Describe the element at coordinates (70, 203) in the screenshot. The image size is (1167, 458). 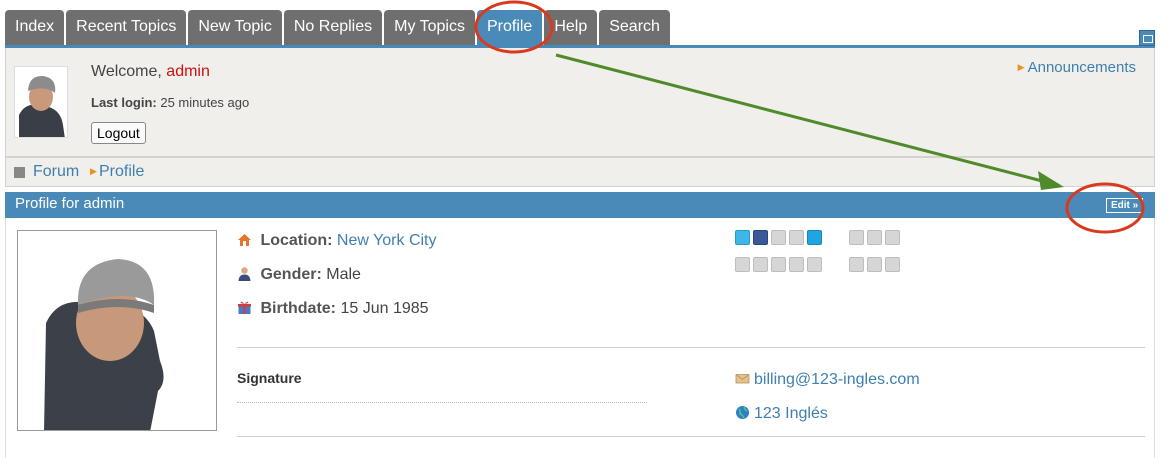
I see `profile-title: Profile for admin` at that location.